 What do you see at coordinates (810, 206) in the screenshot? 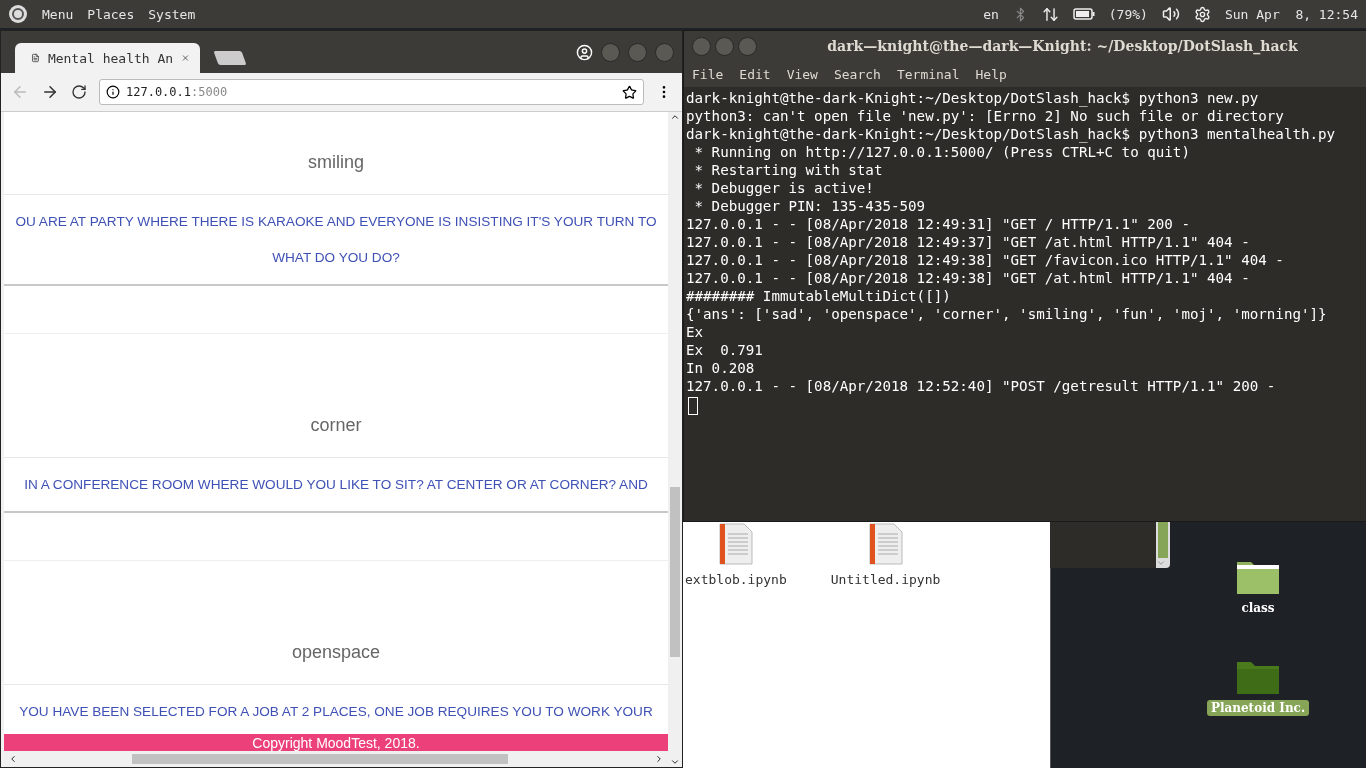
I see `terminal-line: * Debugger PIN: 135-435-509` at bounding box center [810, 206].